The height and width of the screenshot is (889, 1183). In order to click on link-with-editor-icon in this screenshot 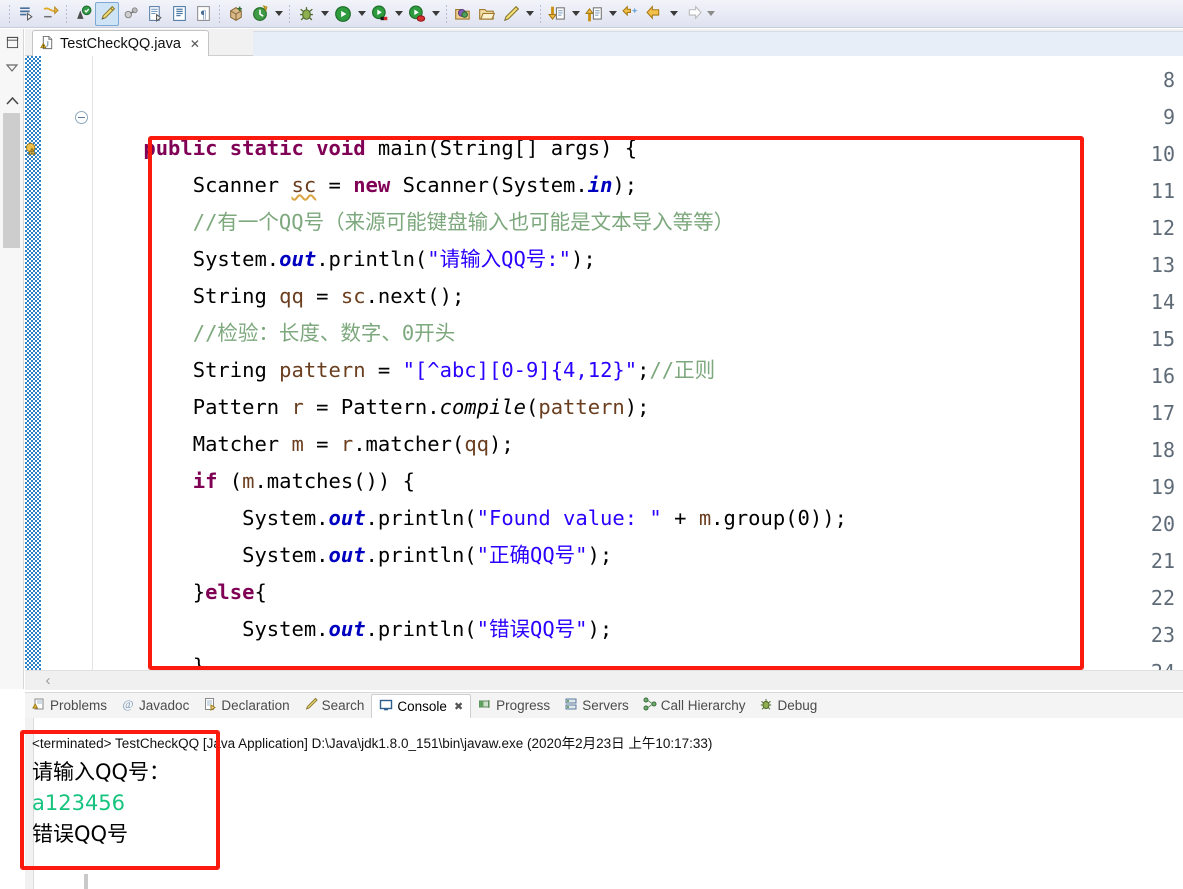, I will do `click(131, 14)`.